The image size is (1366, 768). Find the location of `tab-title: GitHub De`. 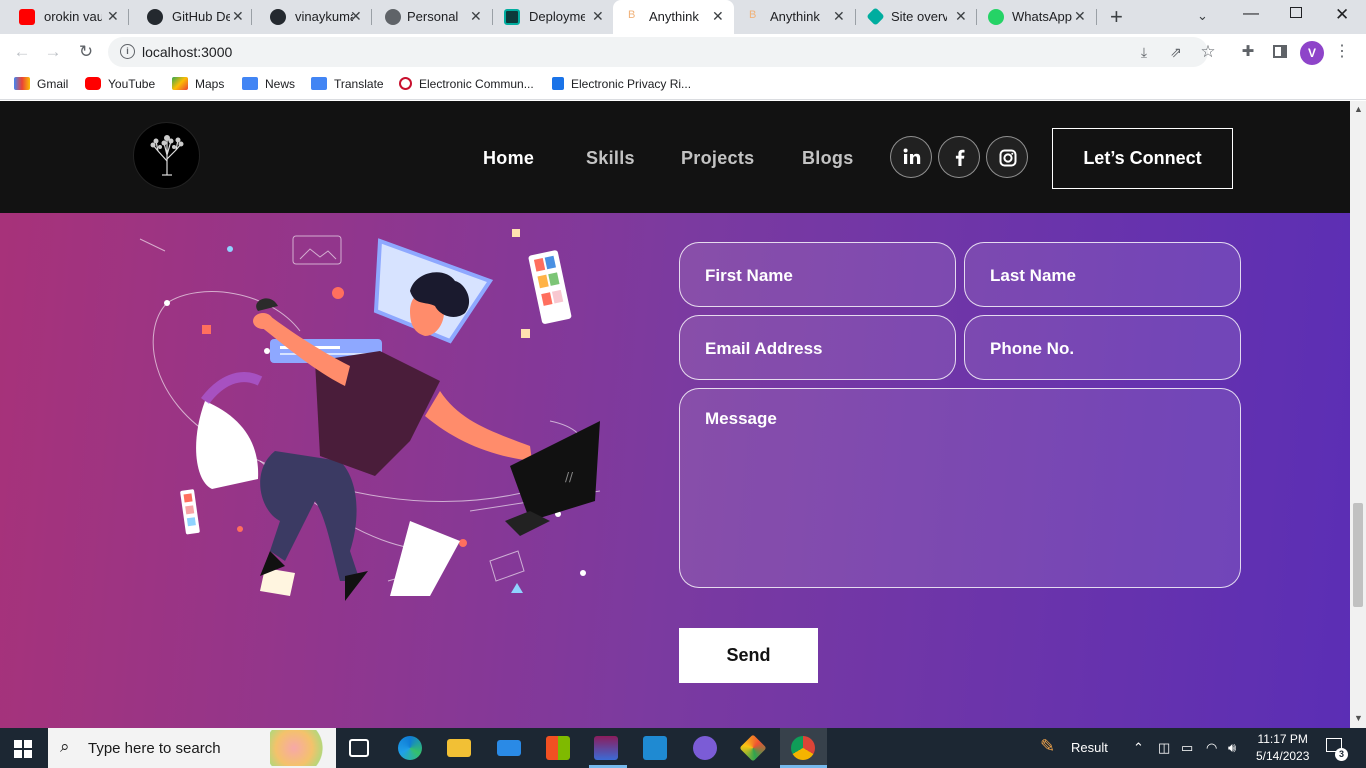

tab-title: GitHub De is located at coordinates (201, 16).